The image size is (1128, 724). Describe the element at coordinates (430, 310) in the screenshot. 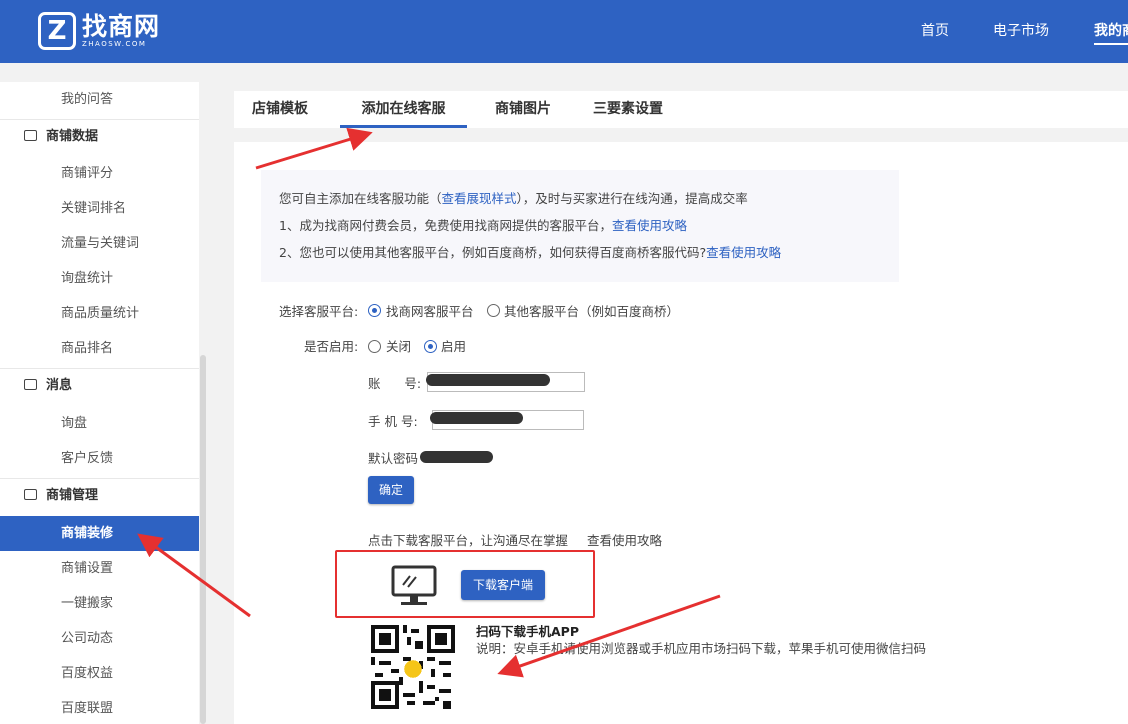

I see `platform-option-zhaoshang: 找商网客服平台` at that location.